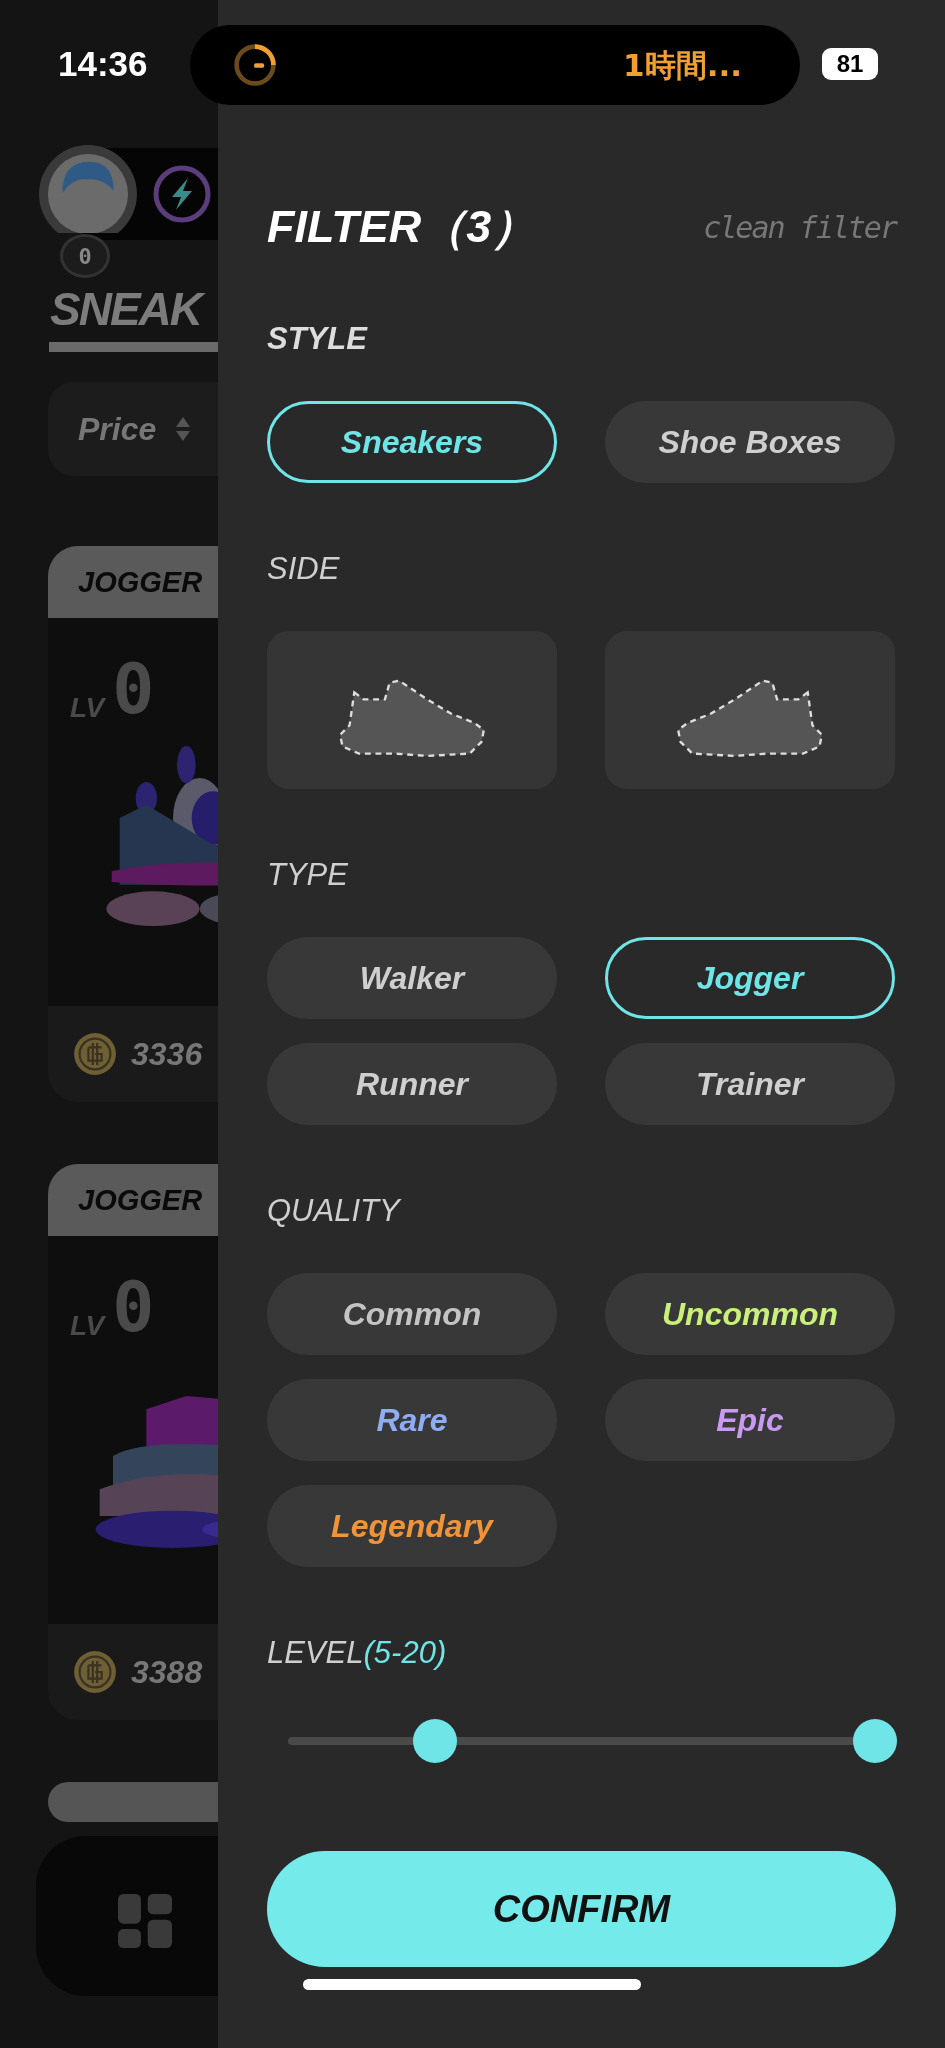 The image size is (945, 2048). I want to click on type-option: Jogger, so click(750, 978).